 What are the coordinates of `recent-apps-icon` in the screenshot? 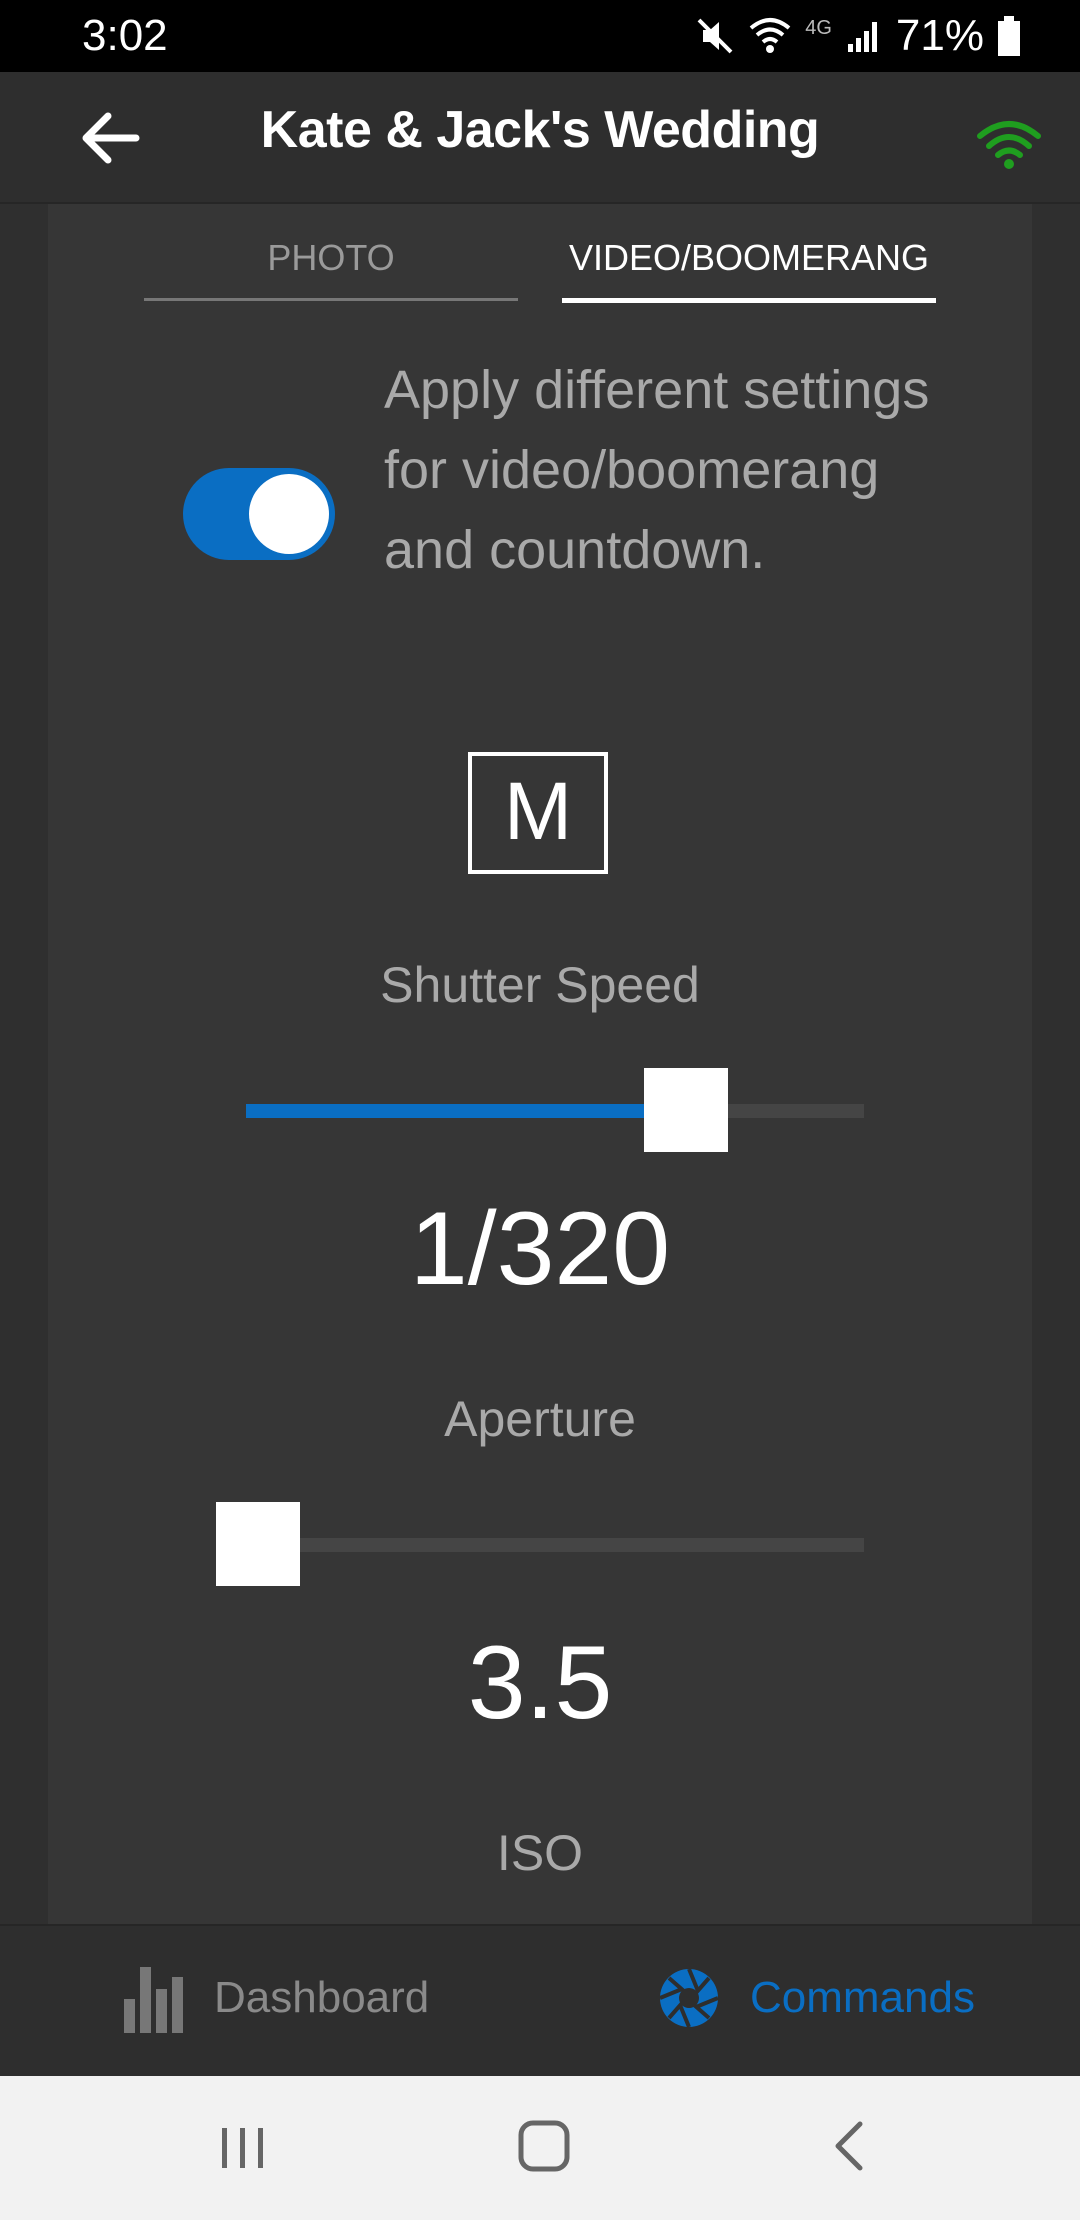 It's located at (242, 2148).